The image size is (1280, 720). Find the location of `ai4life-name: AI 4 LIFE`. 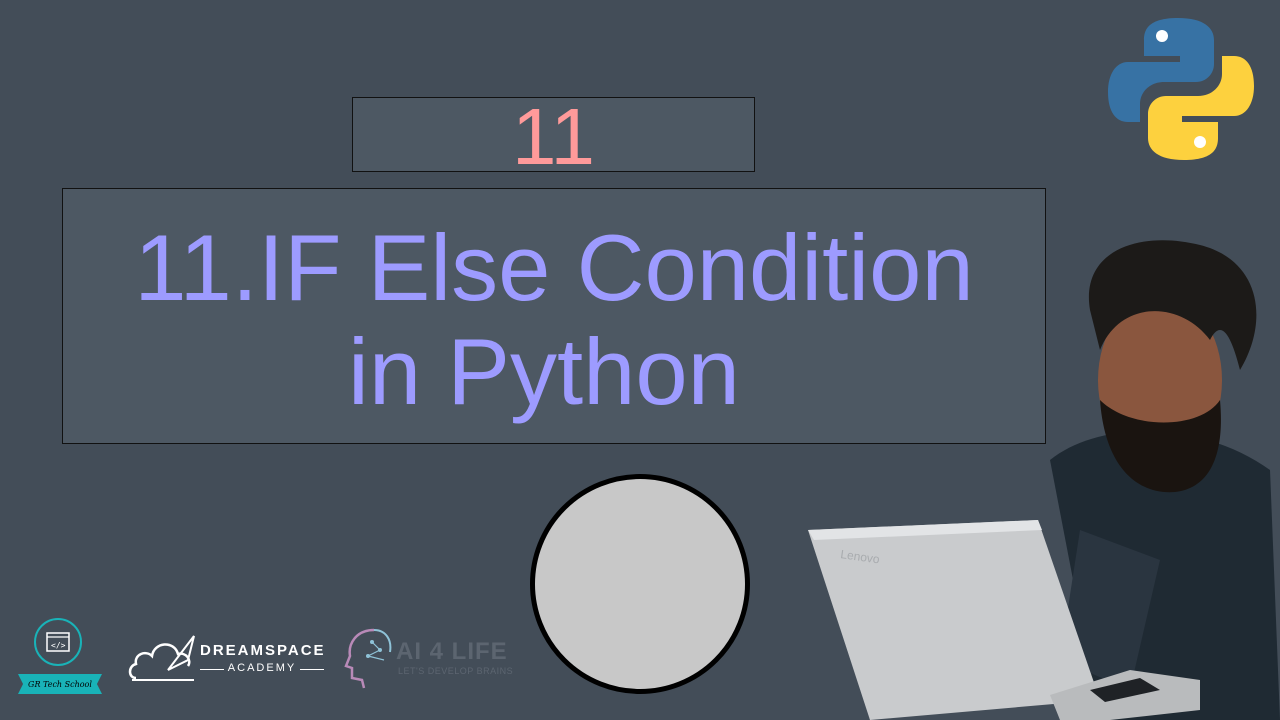

ai4life-name: AI 4 LIFE is located at coordinates (452, 651).